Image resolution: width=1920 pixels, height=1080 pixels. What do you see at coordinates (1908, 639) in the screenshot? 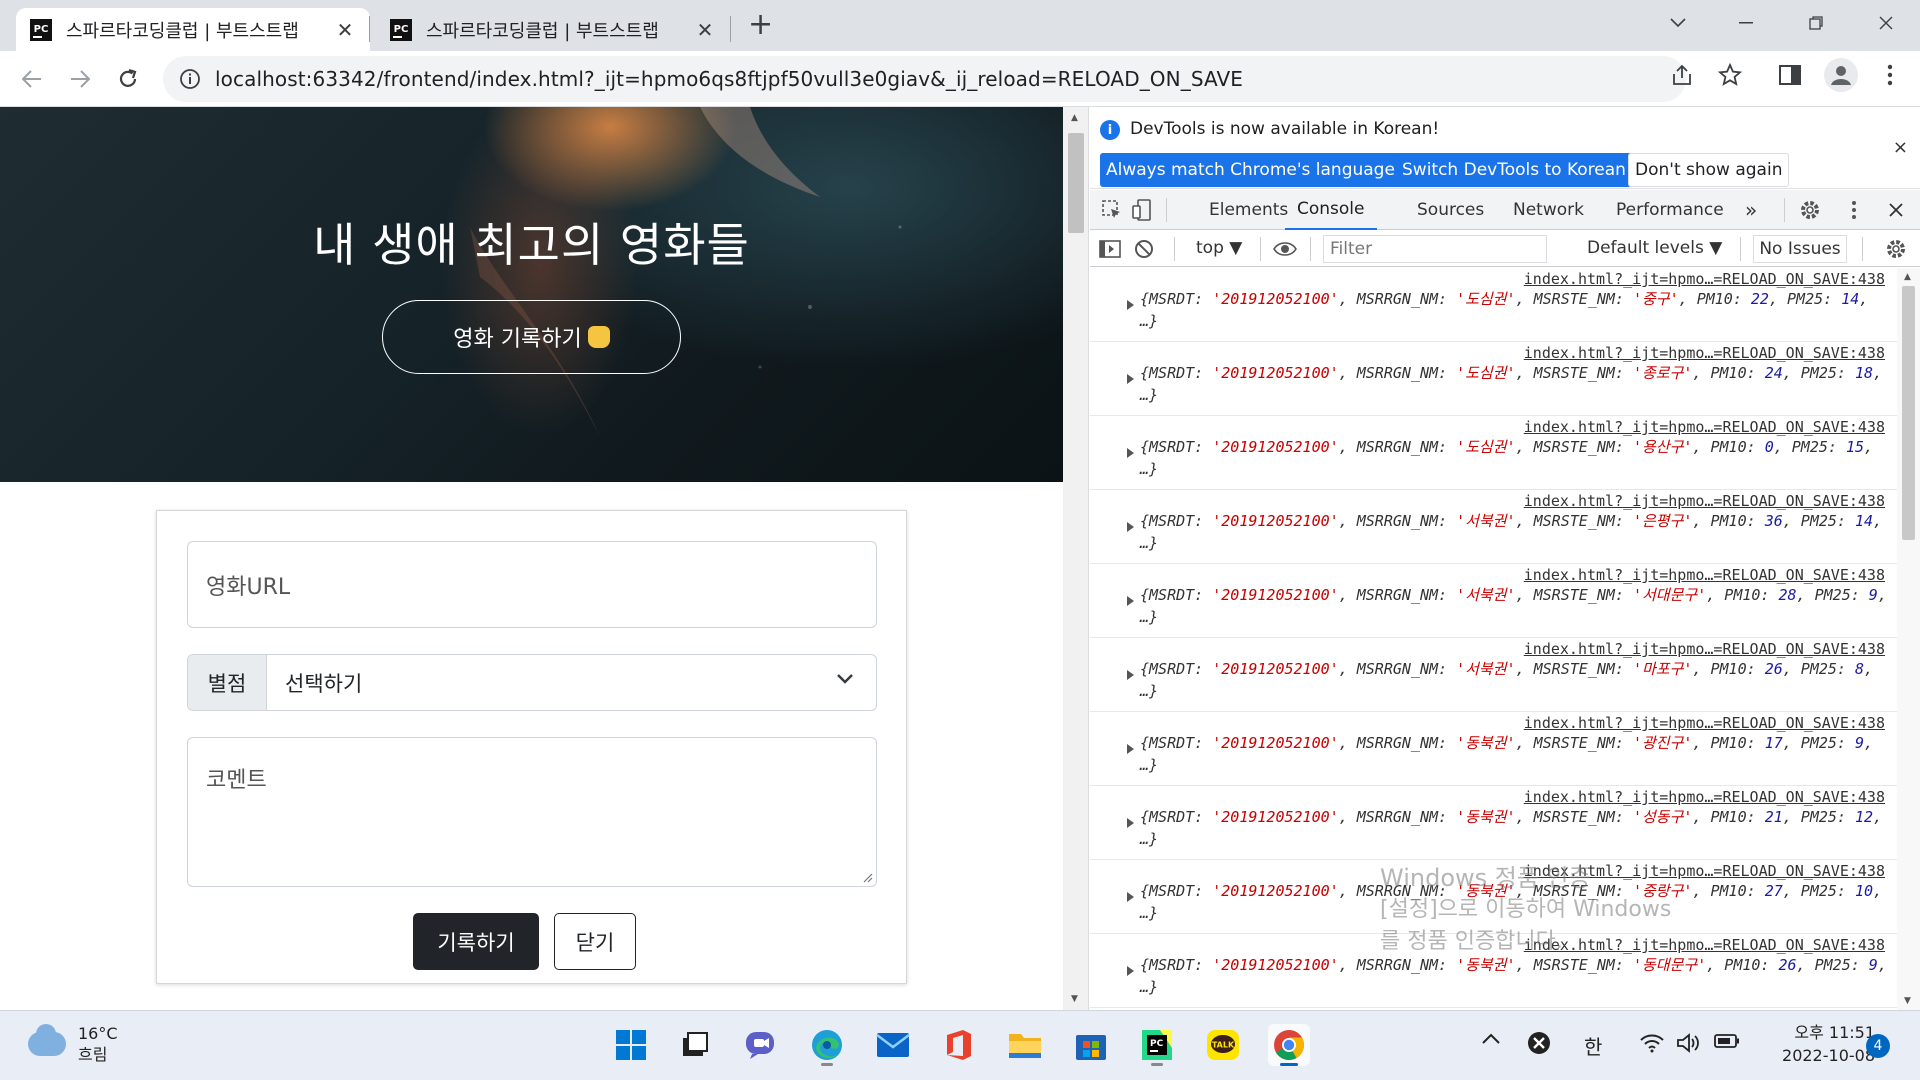
I see `console-scrollbar: ▲ ▼` at bounding box center [1908, 639].